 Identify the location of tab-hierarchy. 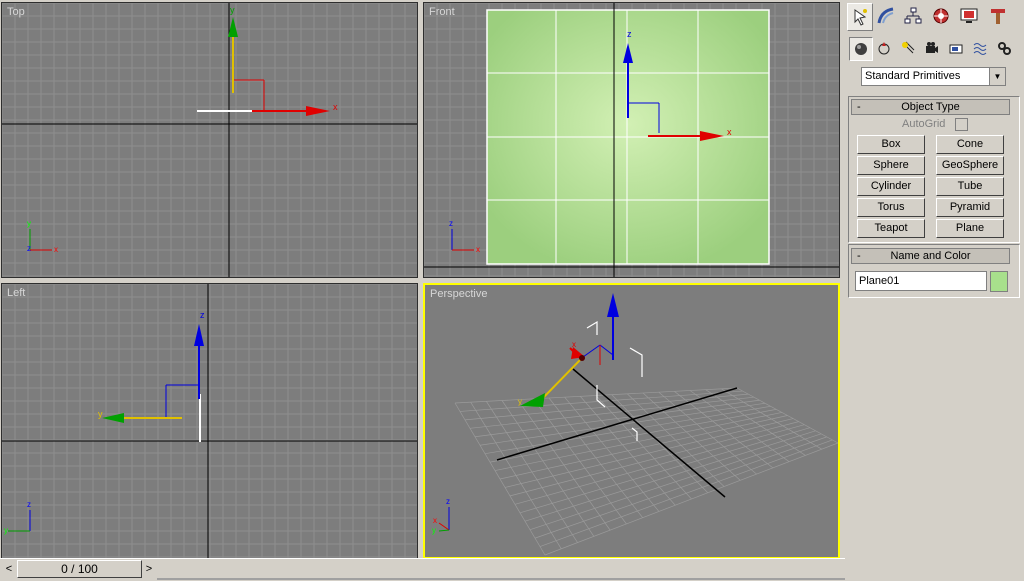
(913, 16).